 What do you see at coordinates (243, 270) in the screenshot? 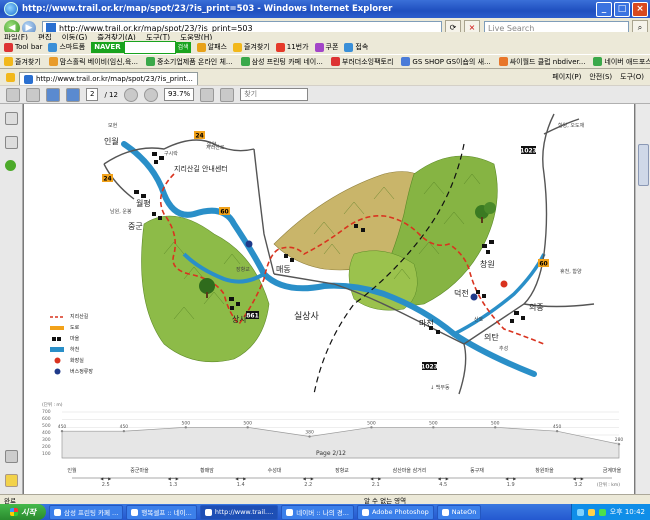
I see `label-janghang: 장항교` at bounding box center [243, 270].